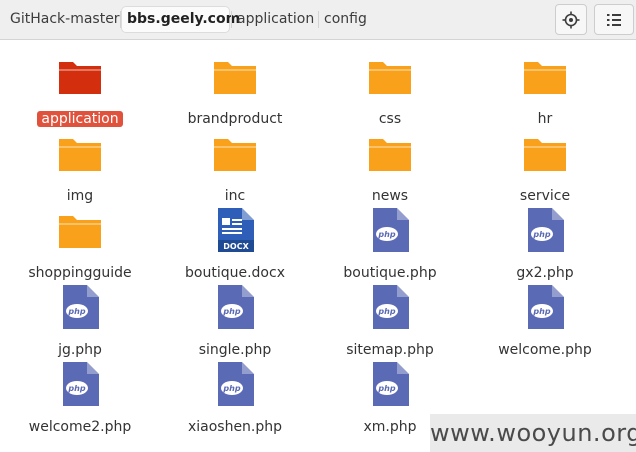  I want to click on folder-item: shoppingguide, so click(80, 243).